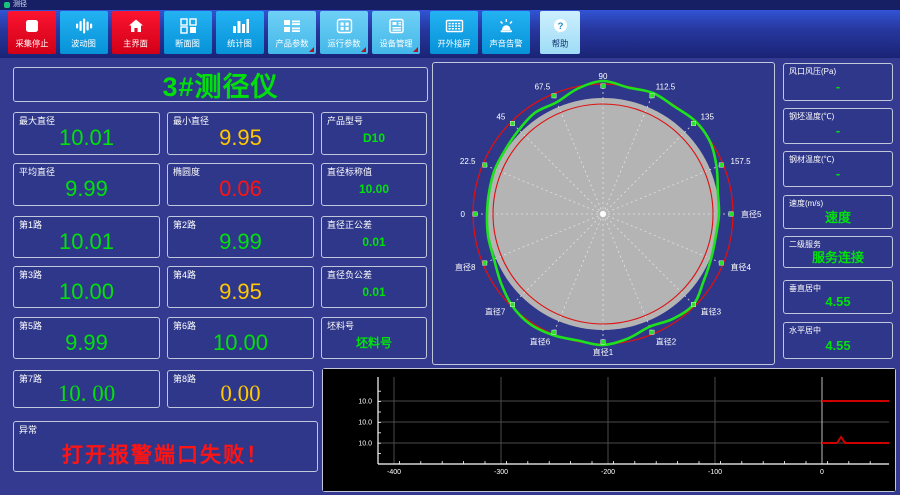 The width and height of the screenshot is (900, 495). What do you see at coordinates (292, 44) in the screenshot?
I see `toolbar-button-label: 产品参数` at bounding box center [292, 44].